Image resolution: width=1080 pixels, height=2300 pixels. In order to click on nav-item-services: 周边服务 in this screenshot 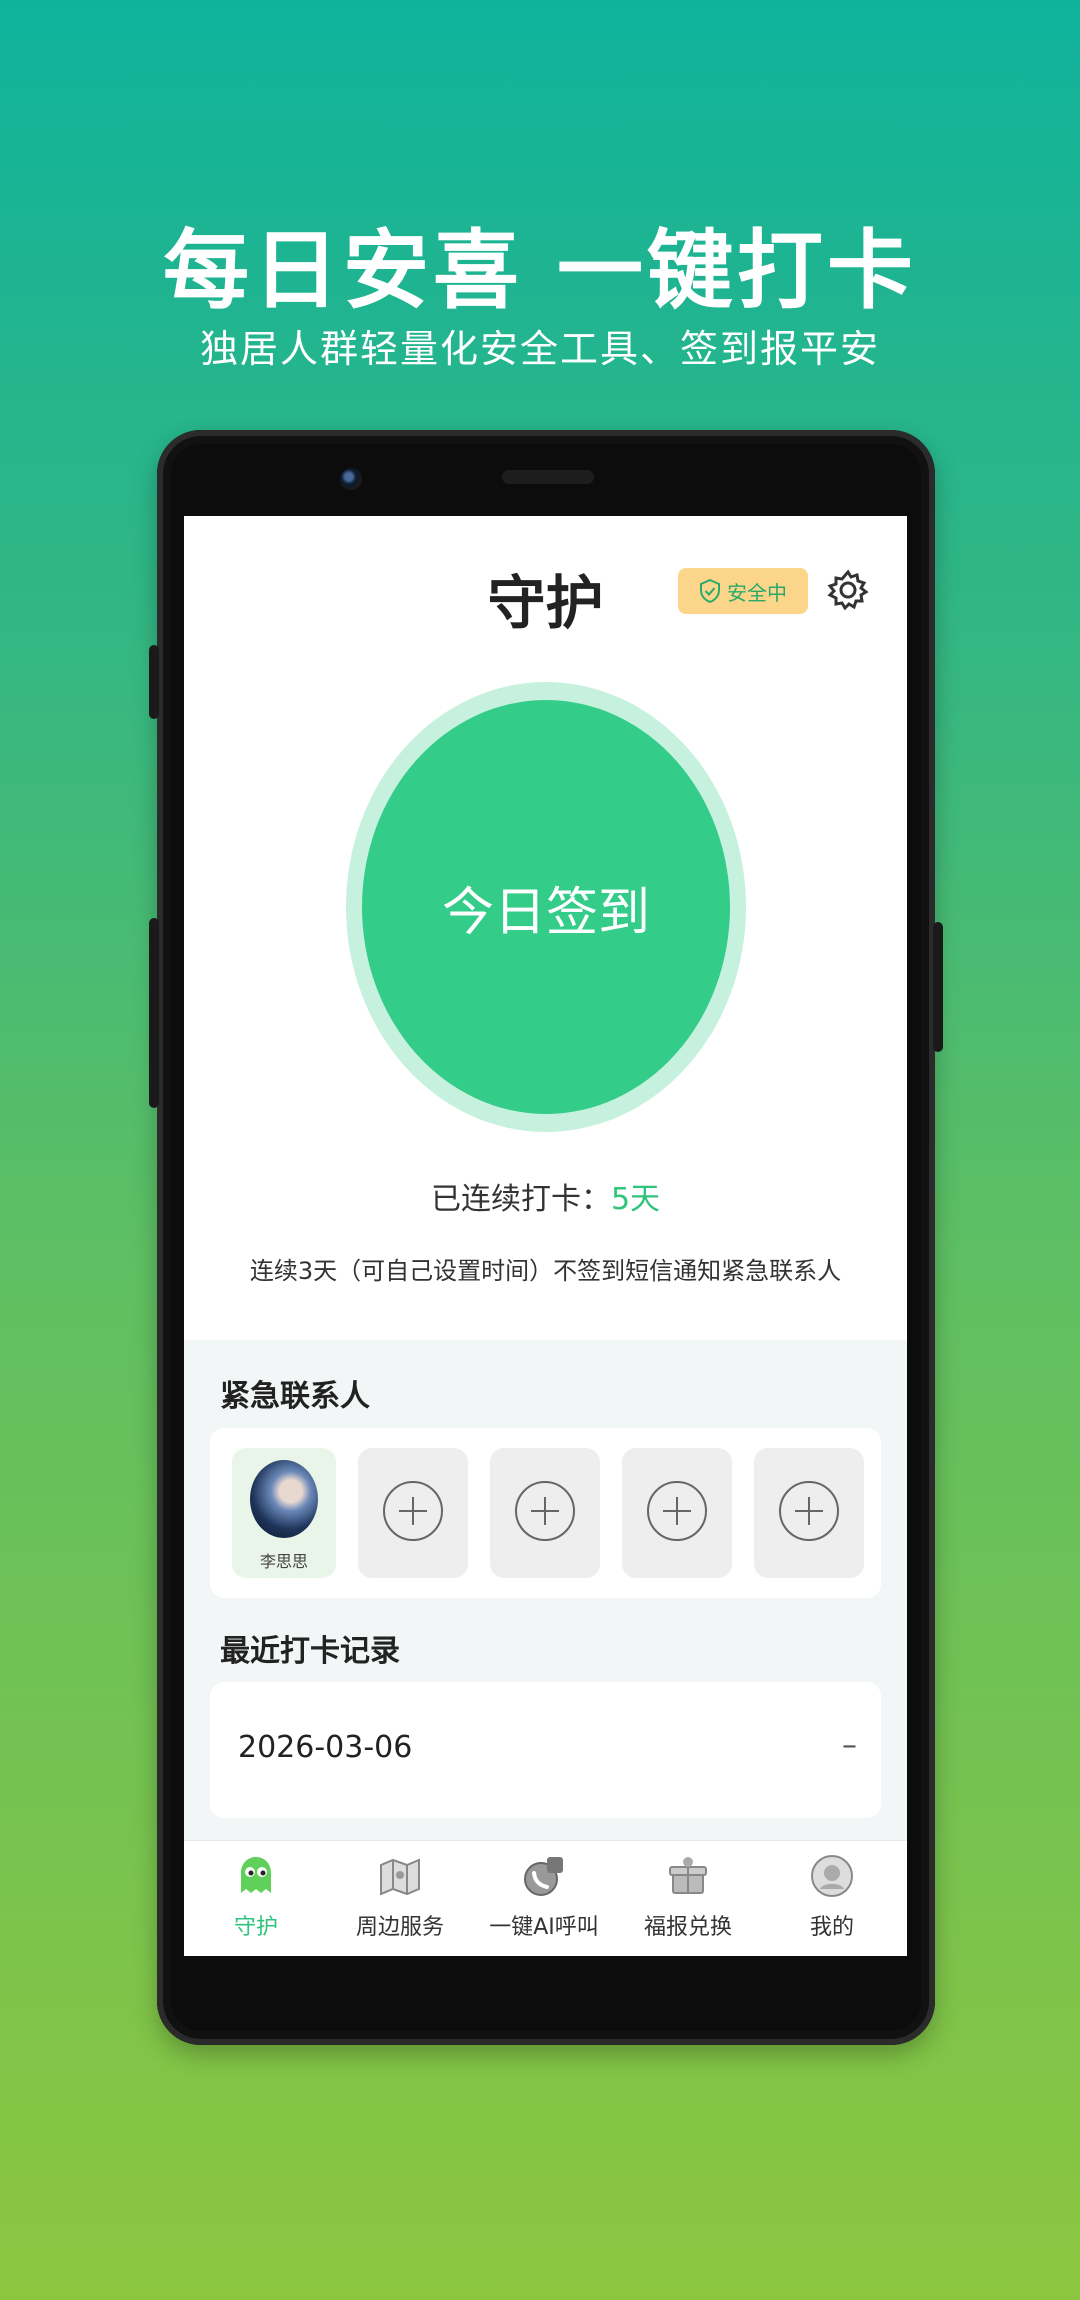, I will do `click(400, 1903)`.